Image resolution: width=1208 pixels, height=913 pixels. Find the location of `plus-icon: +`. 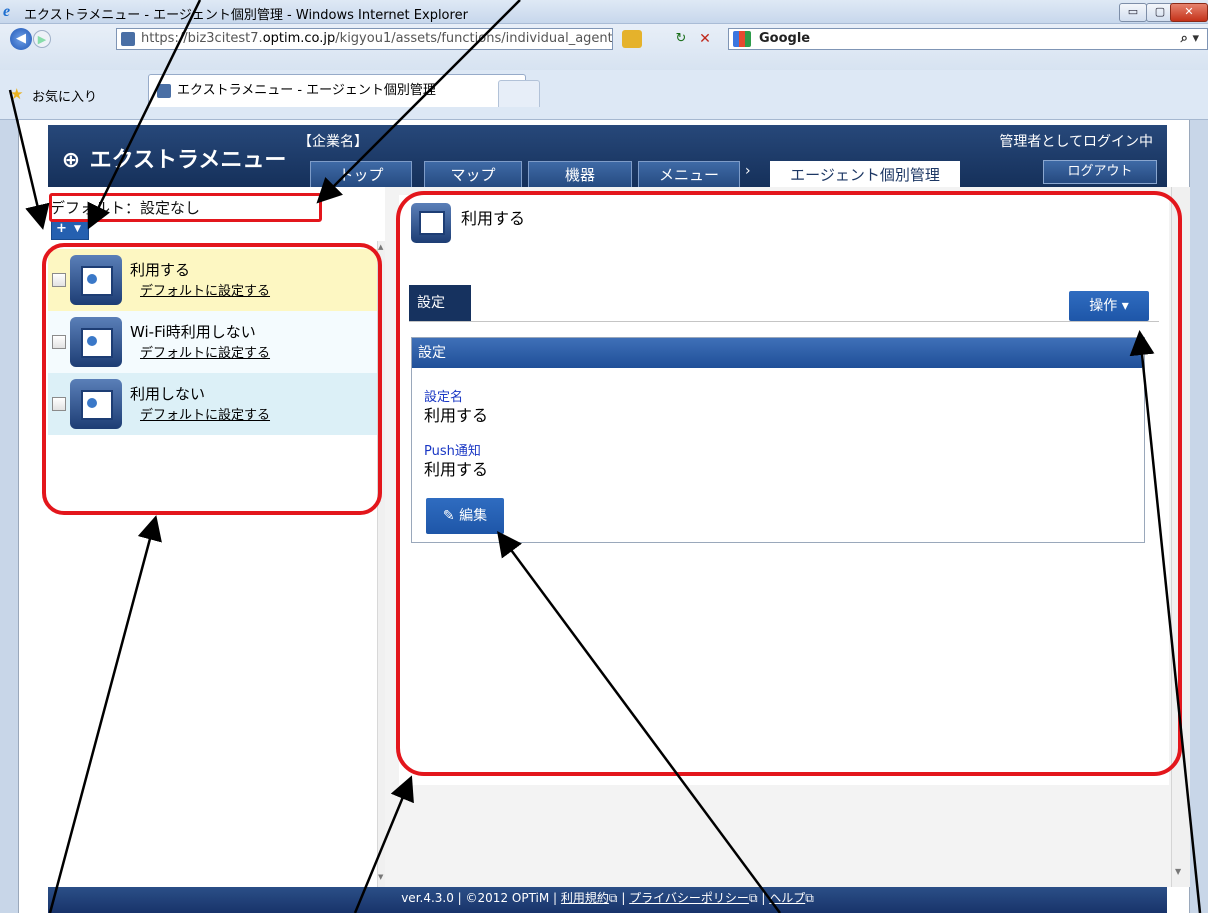

plus-icon: + is located at coordinates (61, 228).